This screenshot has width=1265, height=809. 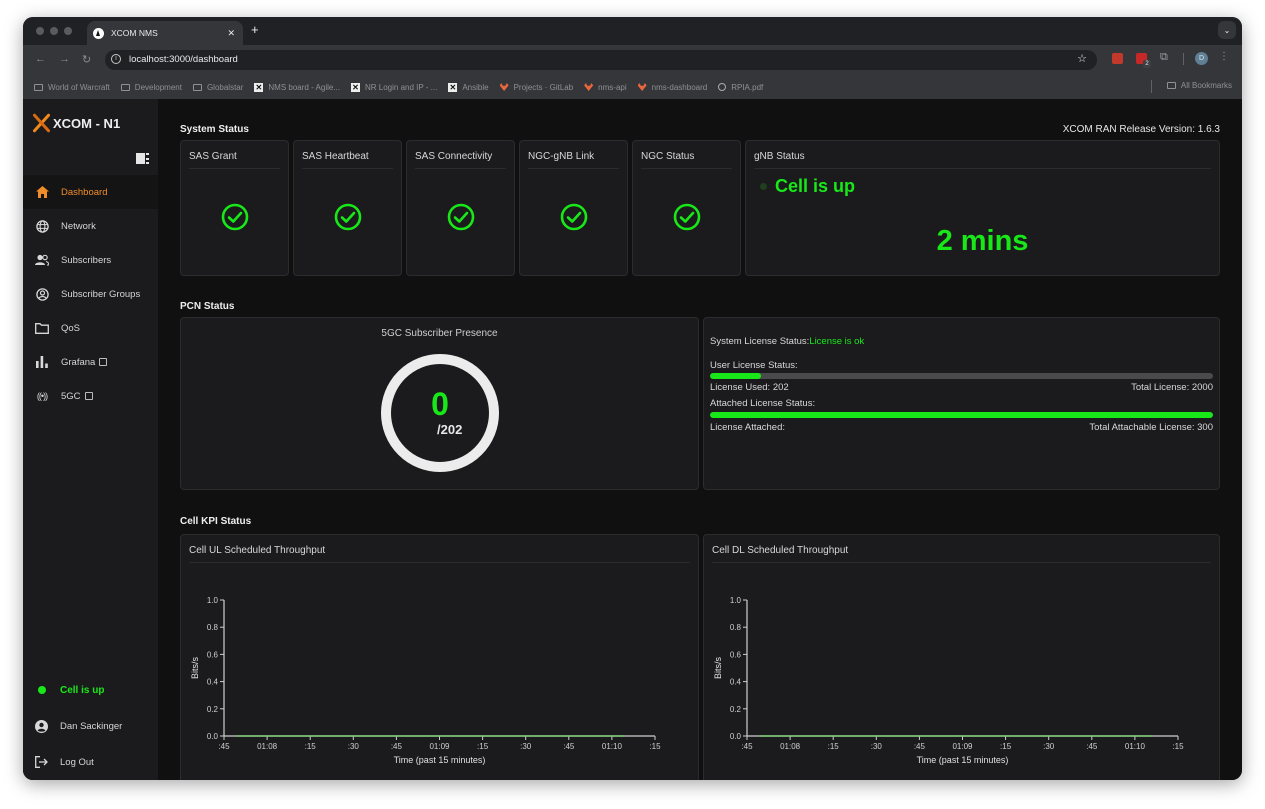 I want to click on address-bar: i localhost:3000/dashboard ☆, so click(x=601, y=60).